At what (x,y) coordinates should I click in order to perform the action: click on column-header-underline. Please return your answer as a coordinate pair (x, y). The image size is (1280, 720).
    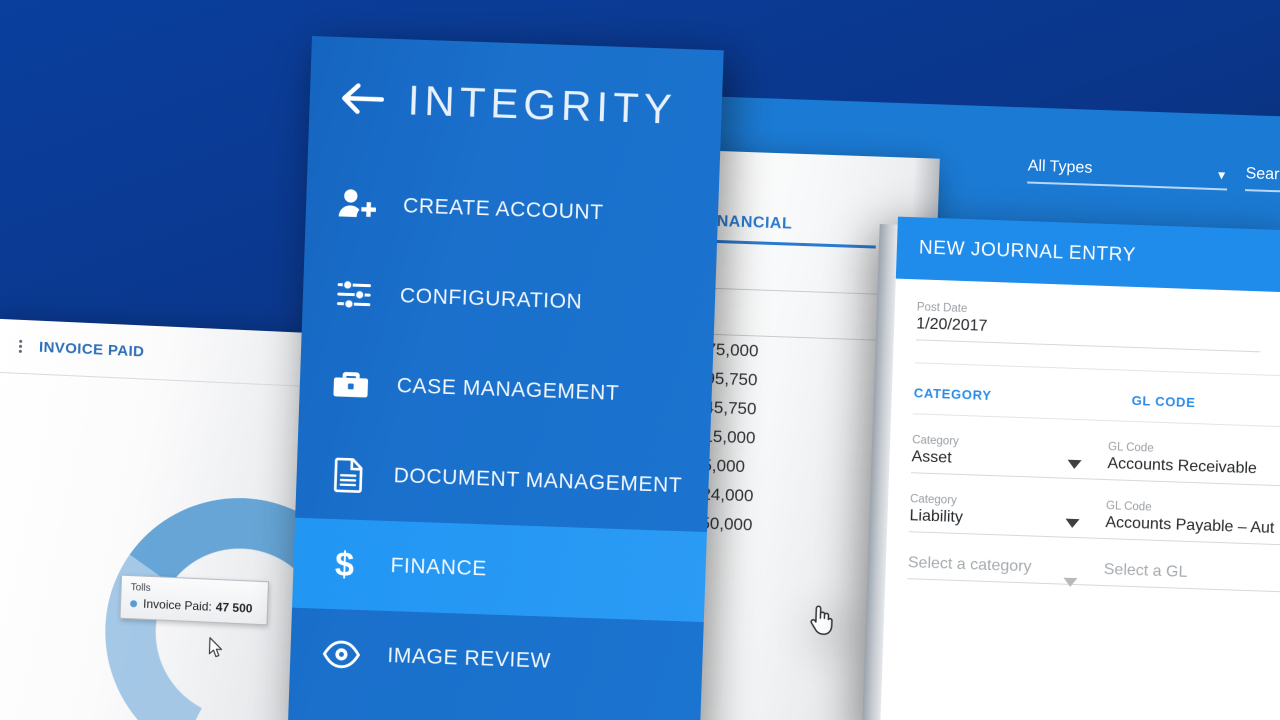
    Looking at the image, I should click on (1096, 420).